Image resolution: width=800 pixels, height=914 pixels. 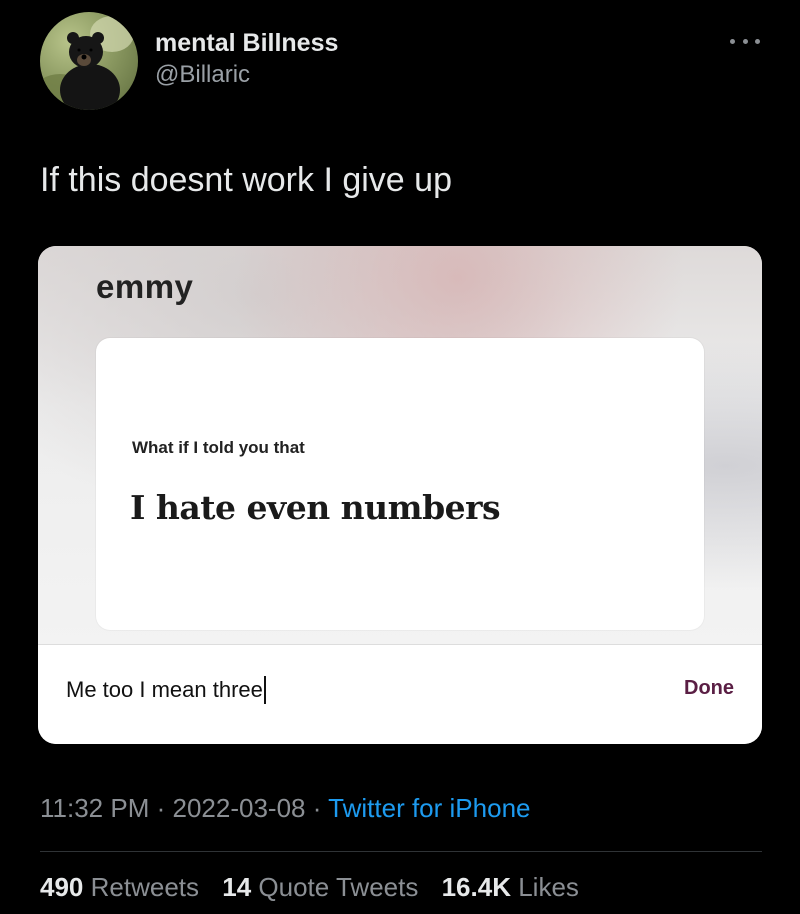 I want to click on tweet-time: 11:32 PM, so click(x=94, y=808).